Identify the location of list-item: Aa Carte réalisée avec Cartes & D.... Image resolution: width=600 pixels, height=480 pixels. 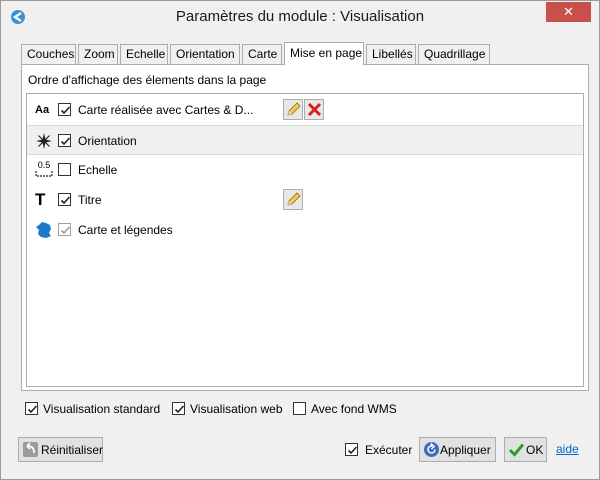
(305, 110).